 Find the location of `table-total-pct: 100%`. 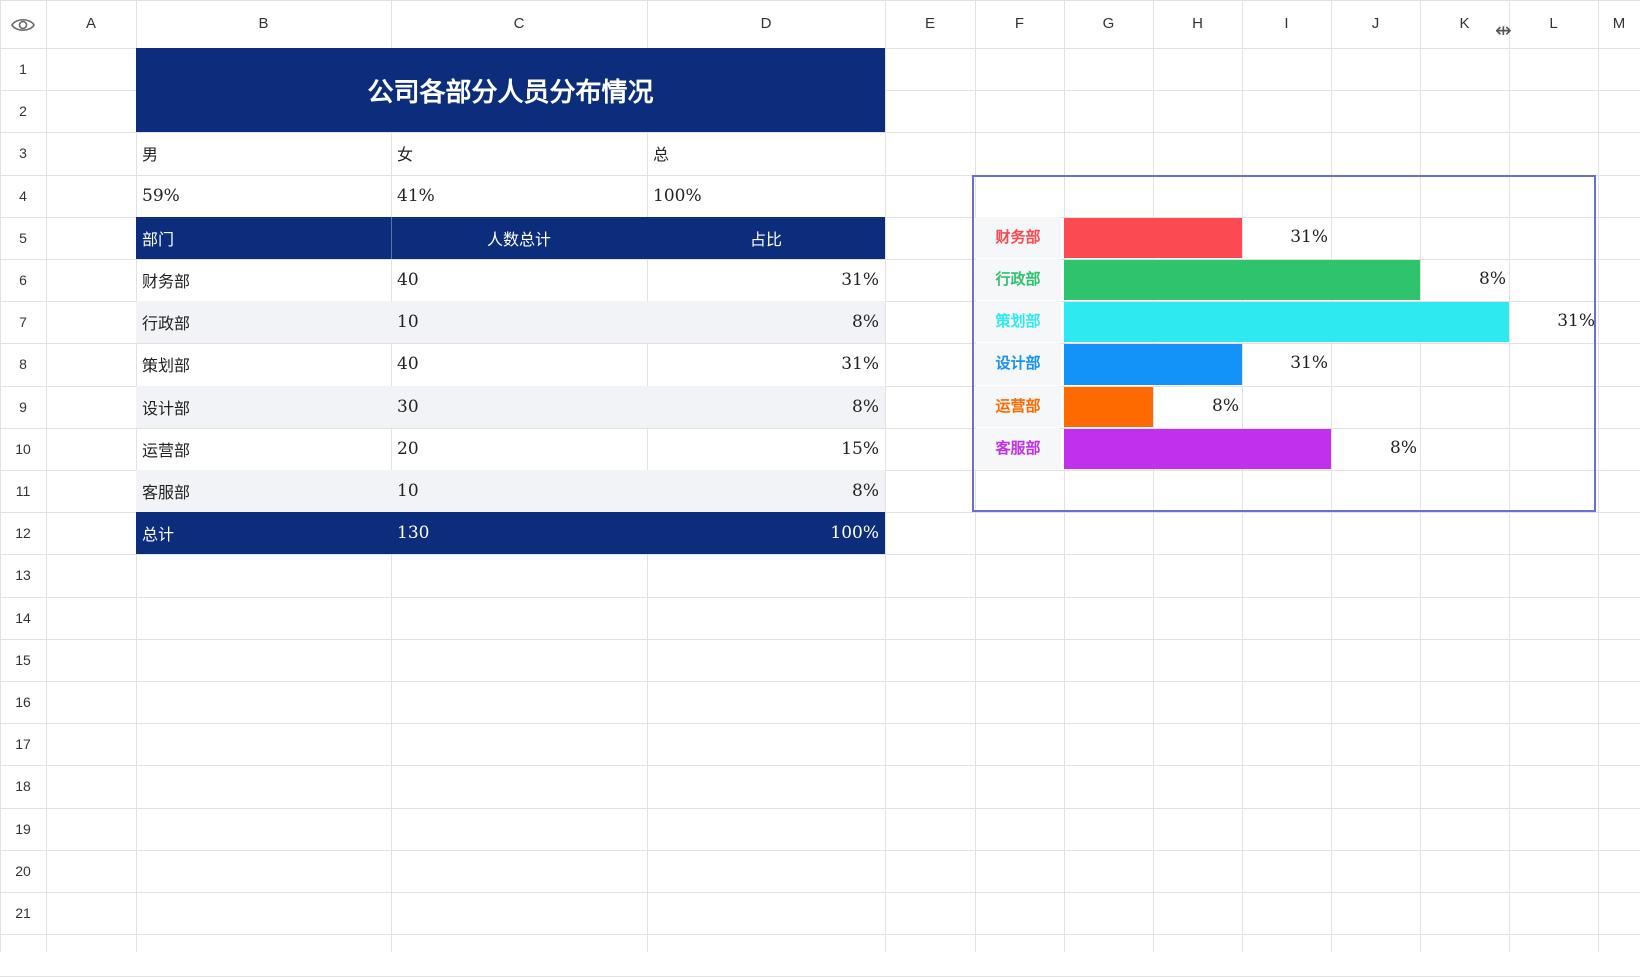

table-total-pct: 100% is located at coordinates (766, 533).